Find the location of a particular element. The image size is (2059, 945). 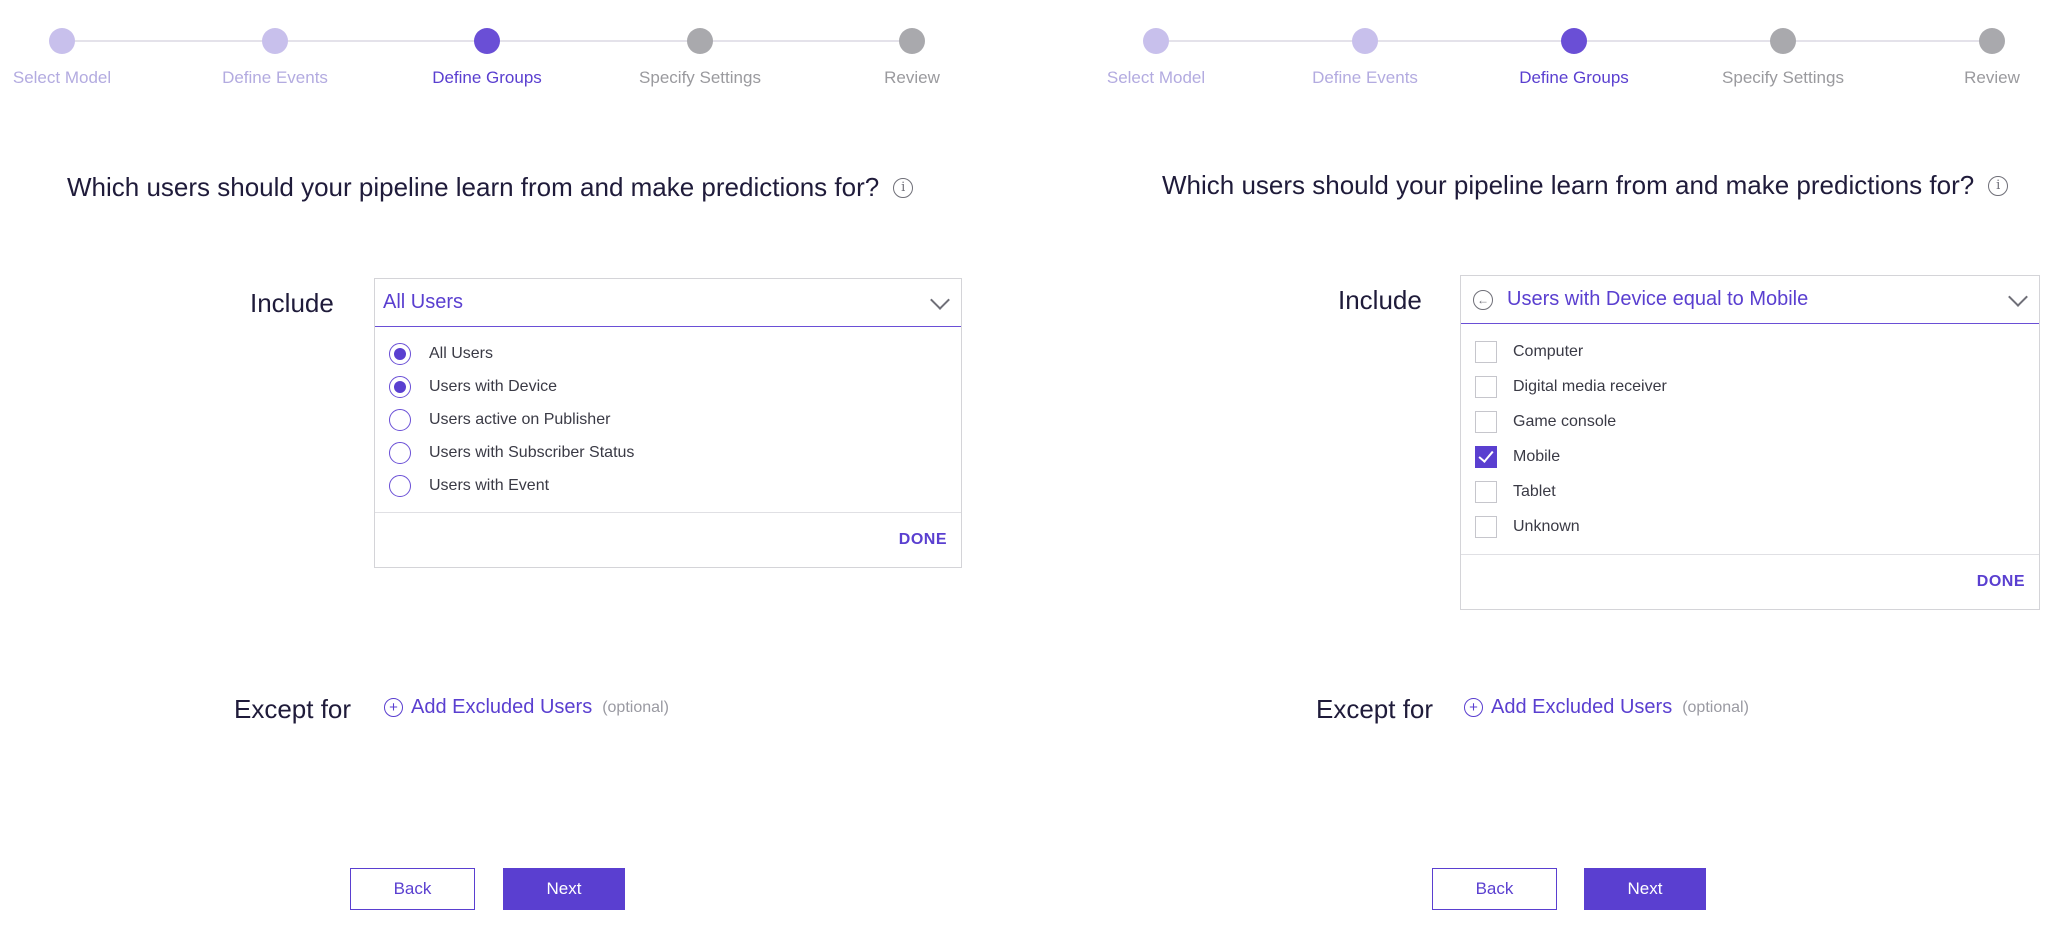

include-dropdown-header: All Users is located at coordinates (668, 303).